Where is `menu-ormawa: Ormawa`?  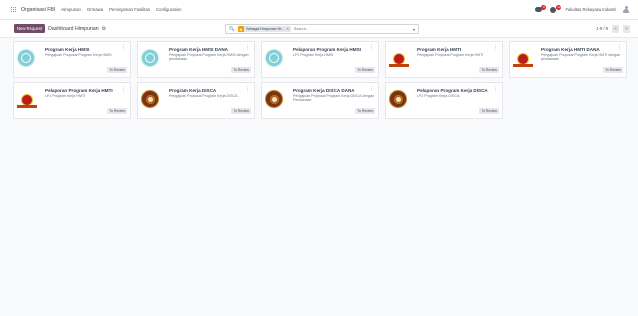 menu-ormawa: Ormawa is located at coordinates (95, 9).